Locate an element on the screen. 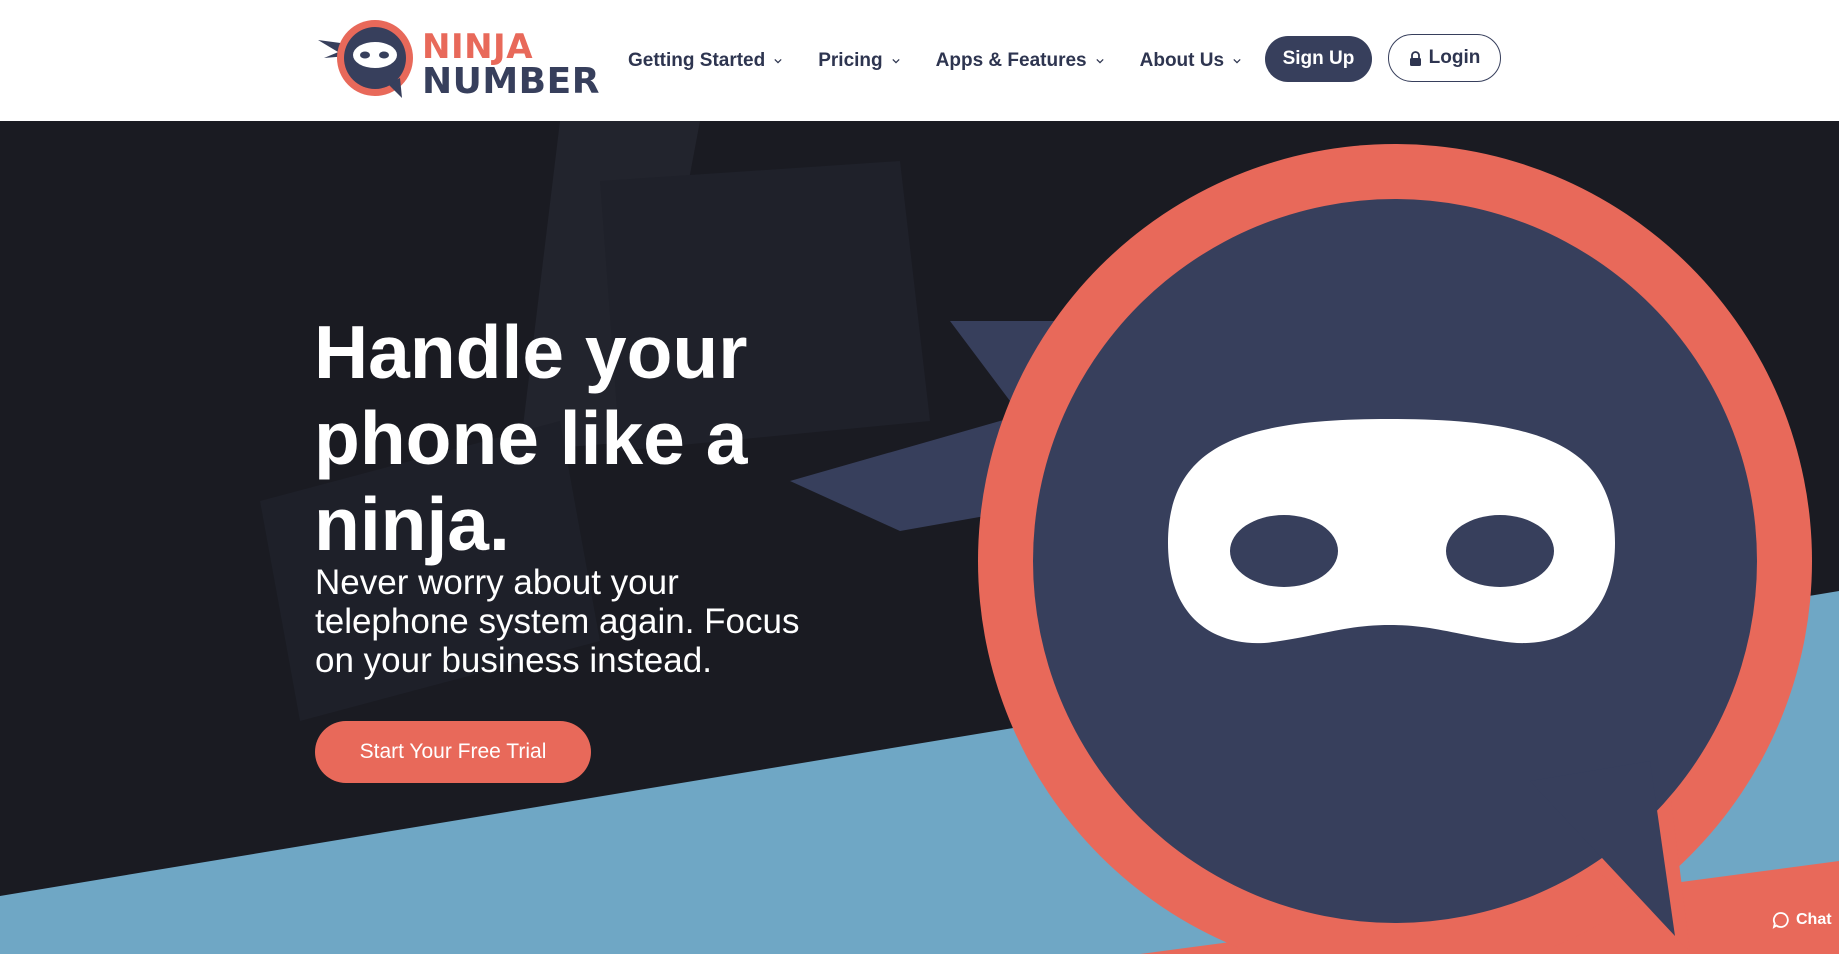 The width and height of the screenshot is (1839, 954). login-button: Login is located at coordinates (1444, 58).